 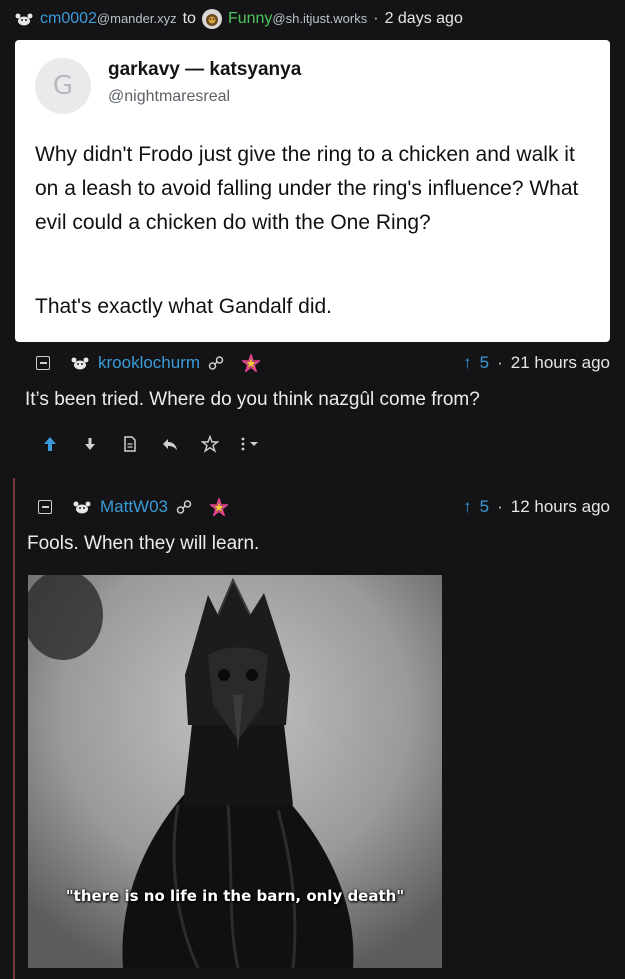 What do you see at coordinates (183, 306) in the screenshot?
I see `tweet-punchline: That's exactly what Gandalf did.` at bounding box center [183, 306].